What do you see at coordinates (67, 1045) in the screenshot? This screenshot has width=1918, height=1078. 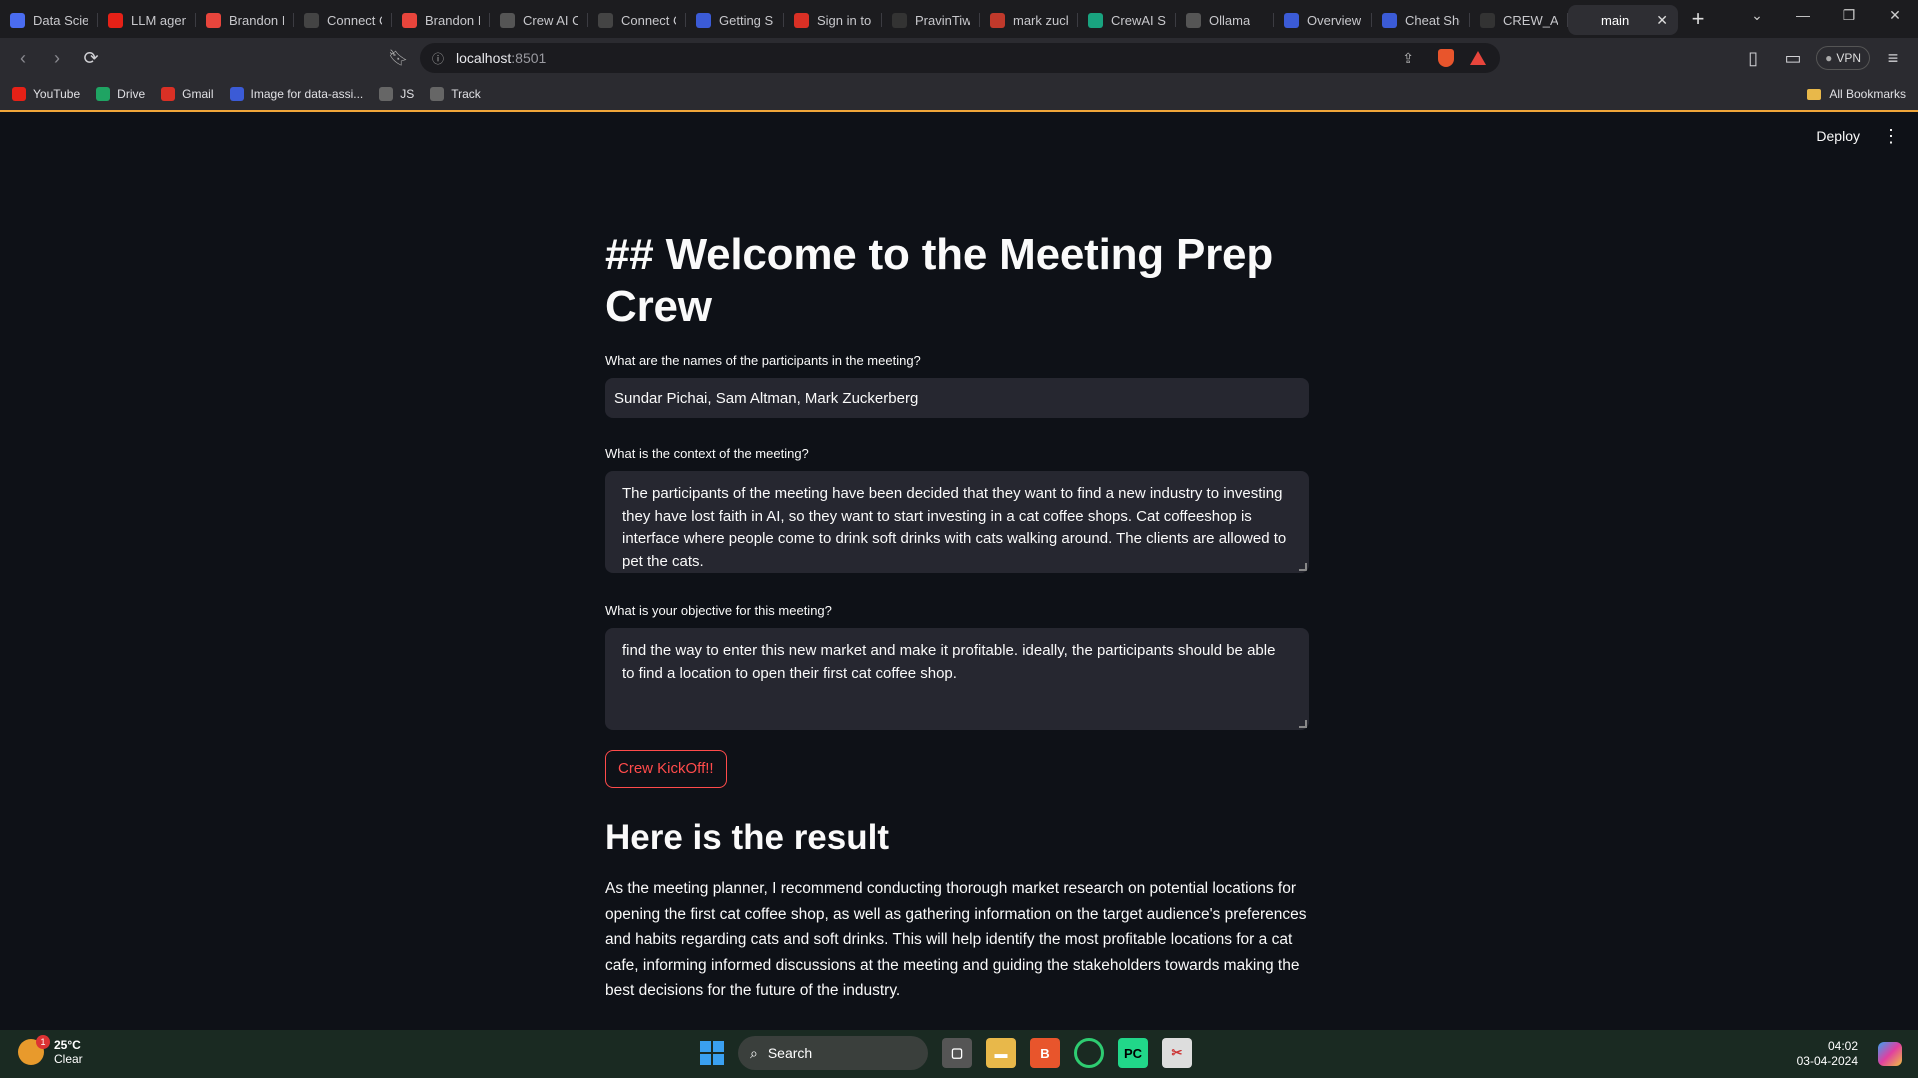 I see `temperature: 25°C` at bounding box center [67, 1045].